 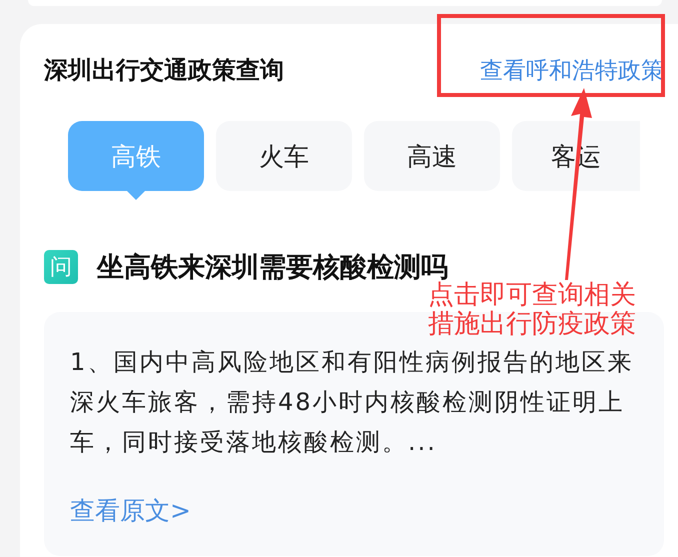 I want to click on transport-tab: 火车, so click(x=284, y=156).